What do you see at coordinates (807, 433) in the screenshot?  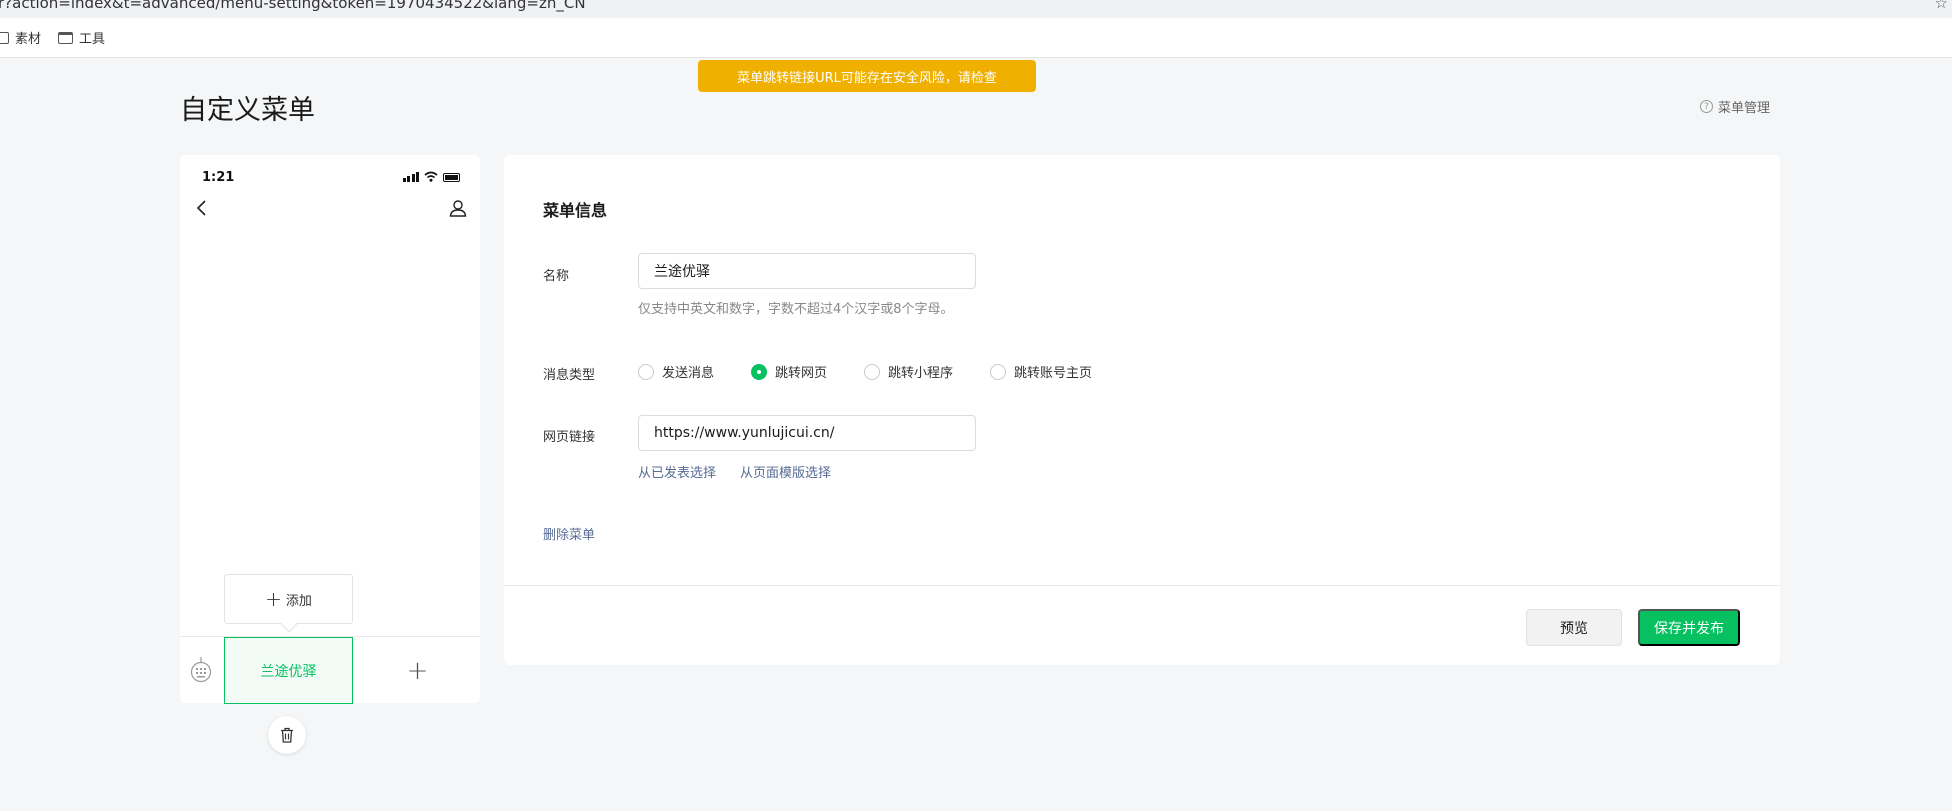 I see `url-input` at bounding box center [807, 433].